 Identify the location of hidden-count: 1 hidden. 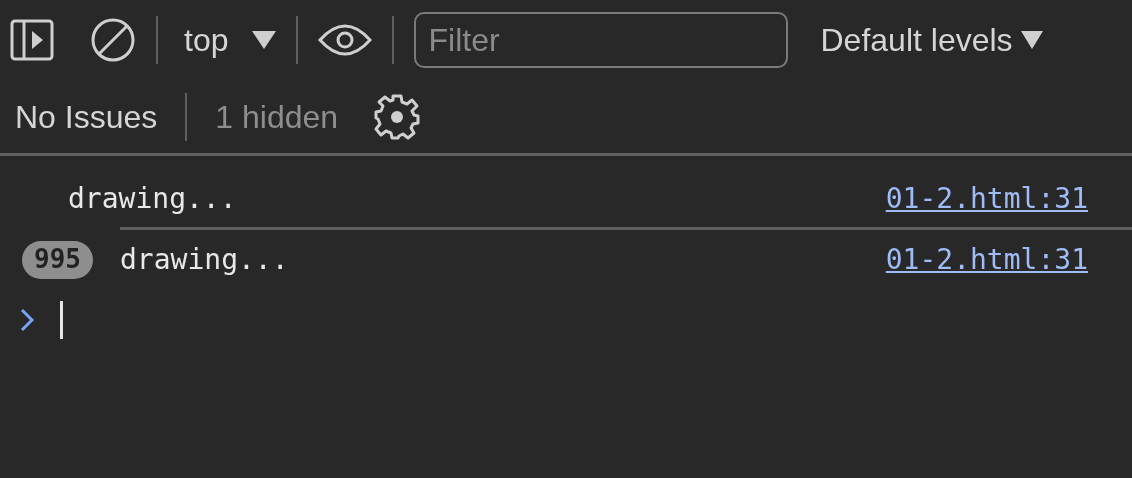
(277, 117).